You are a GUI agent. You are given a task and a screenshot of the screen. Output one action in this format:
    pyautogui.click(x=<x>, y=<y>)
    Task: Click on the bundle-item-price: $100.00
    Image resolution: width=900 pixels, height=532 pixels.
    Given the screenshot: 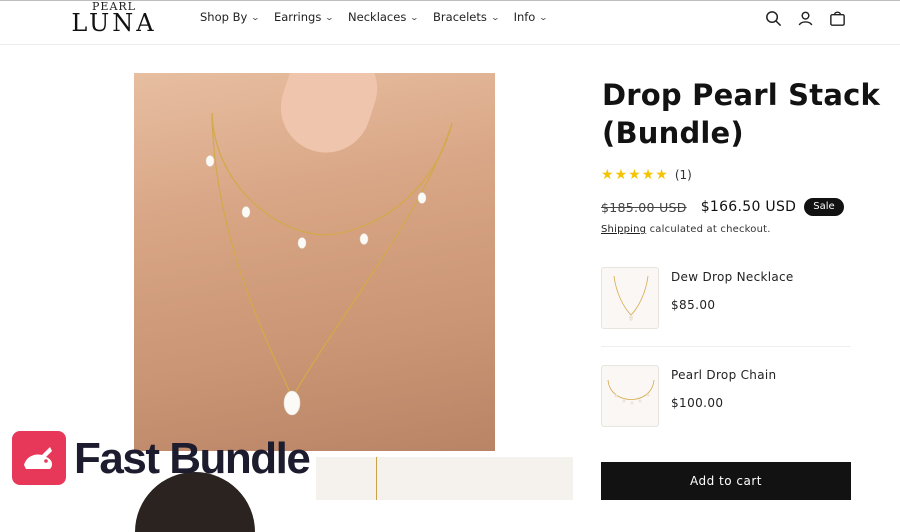 What is the action you would take?
    pyautogui.click(x=697, y=403)
    